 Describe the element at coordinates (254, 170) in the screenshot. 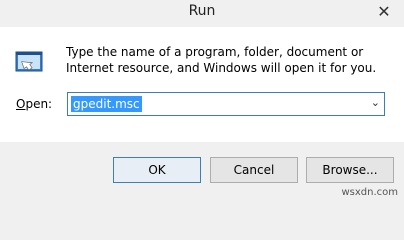

I see `cancel-button: Cancel` at that location.